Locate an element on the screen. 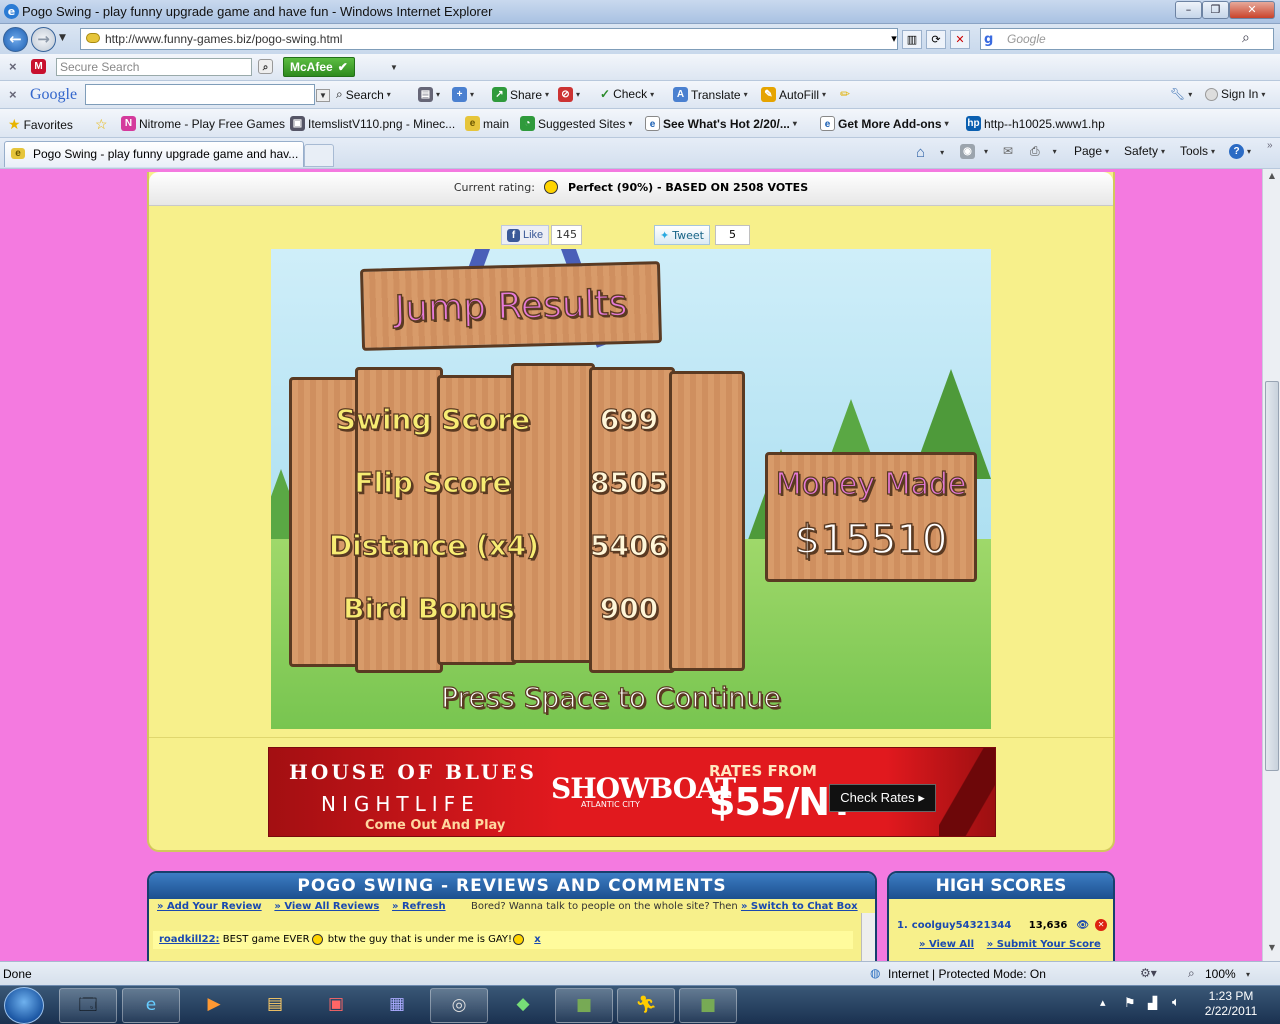  security-zone: Internet | Protected Mode: On is located at coordinates (967, 974).